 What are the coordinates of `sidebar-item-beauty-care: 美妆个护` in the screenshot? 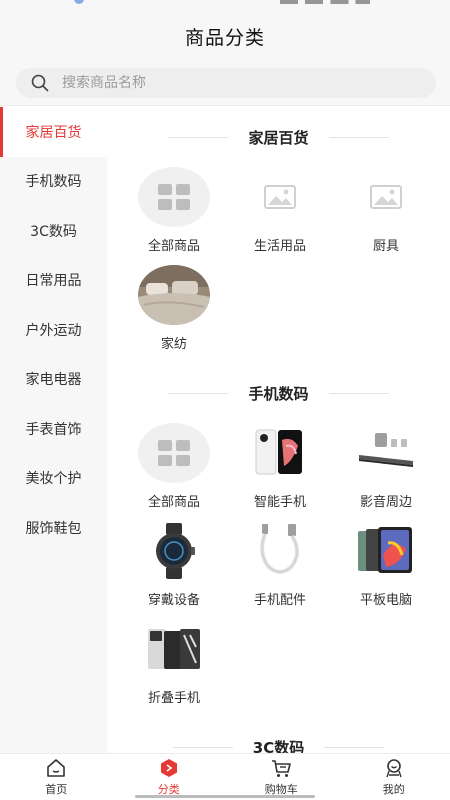 It's located at (53, 479).